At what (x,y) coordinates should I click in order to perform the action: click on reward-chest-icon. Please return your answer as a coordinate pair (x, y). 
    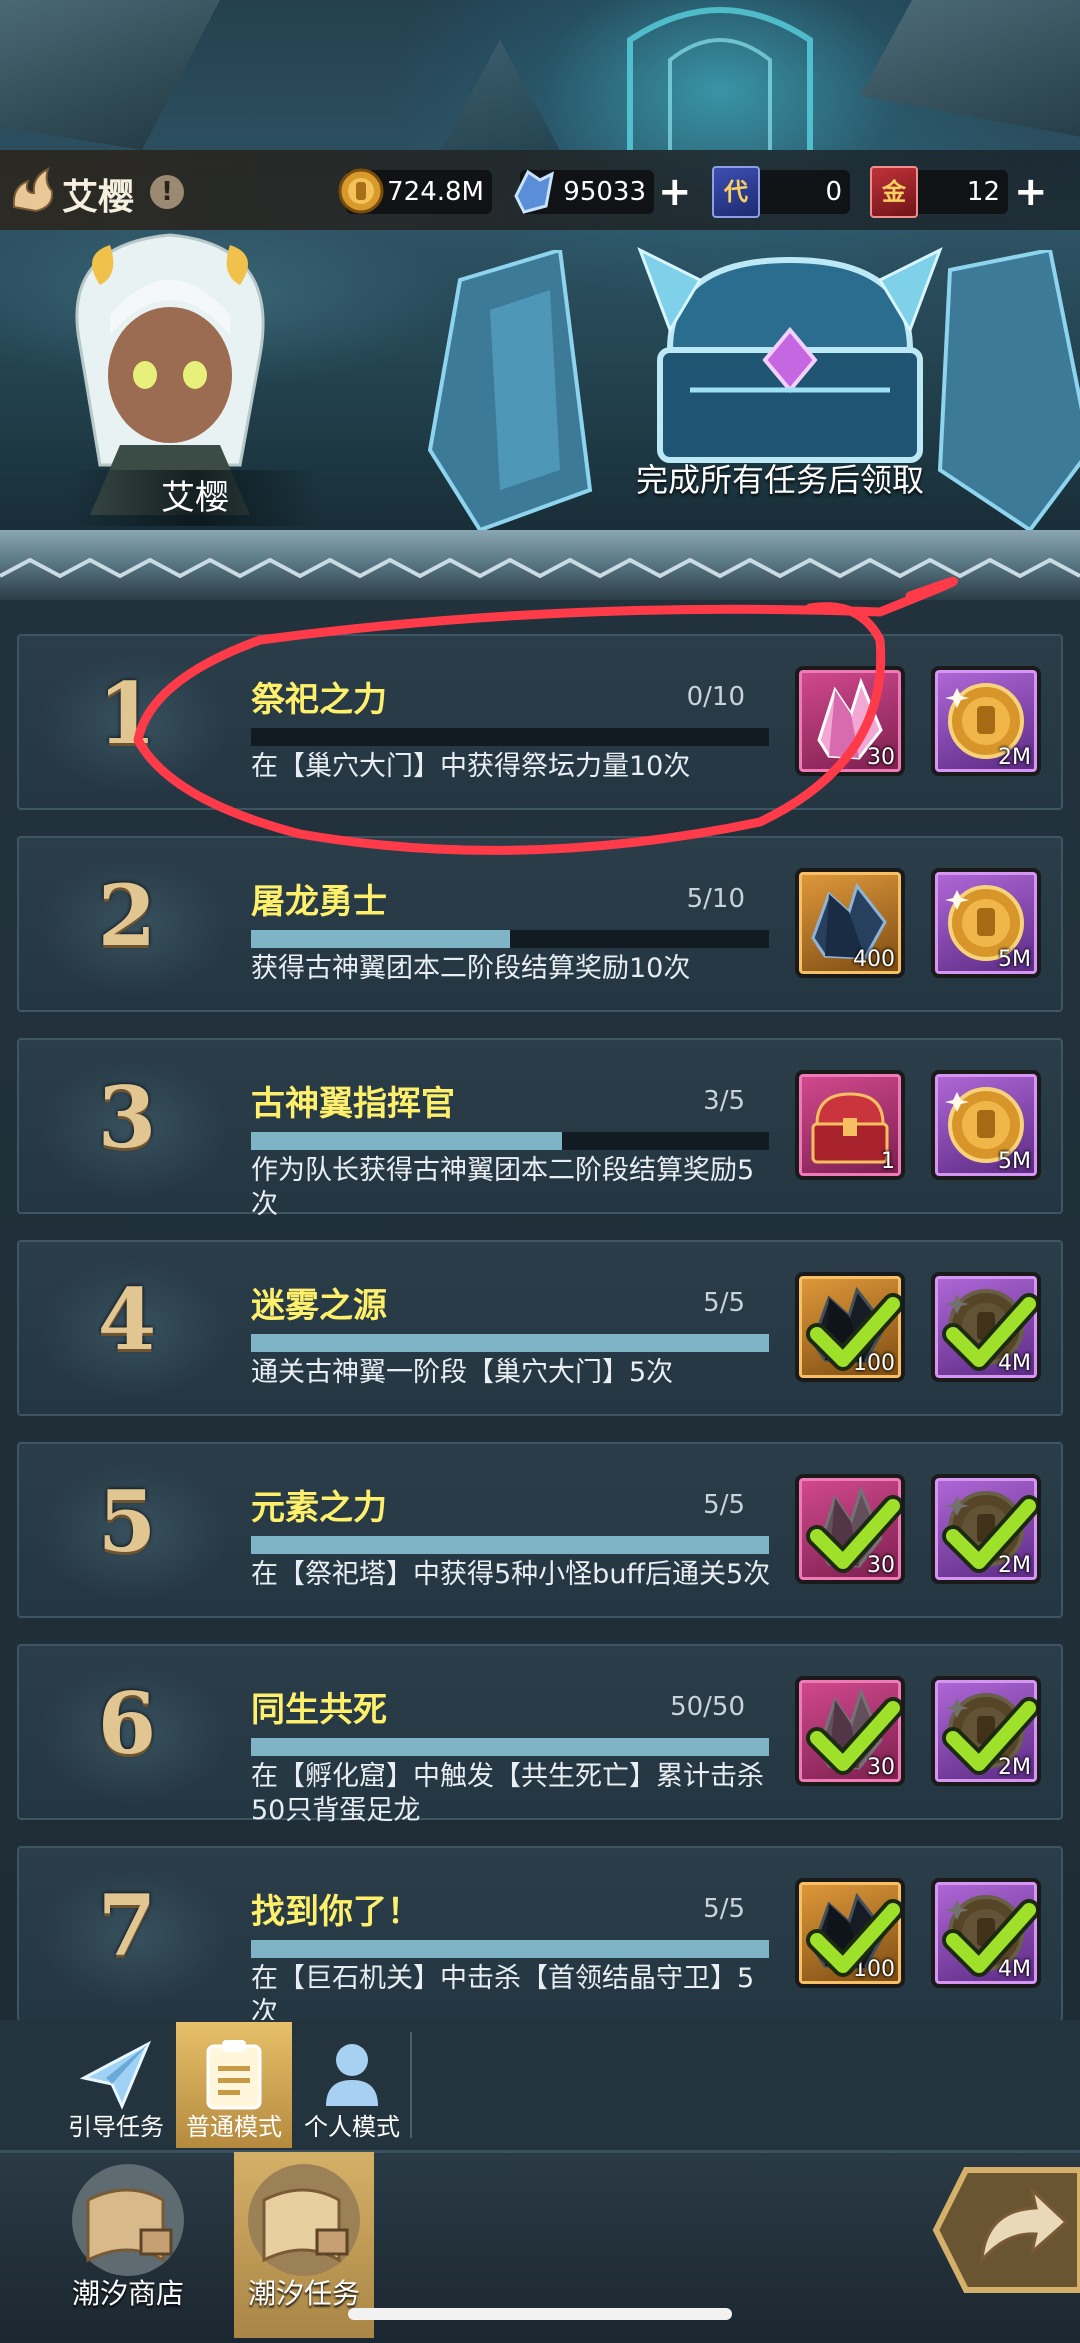
    Looking at the image, I should click on (790, 355).